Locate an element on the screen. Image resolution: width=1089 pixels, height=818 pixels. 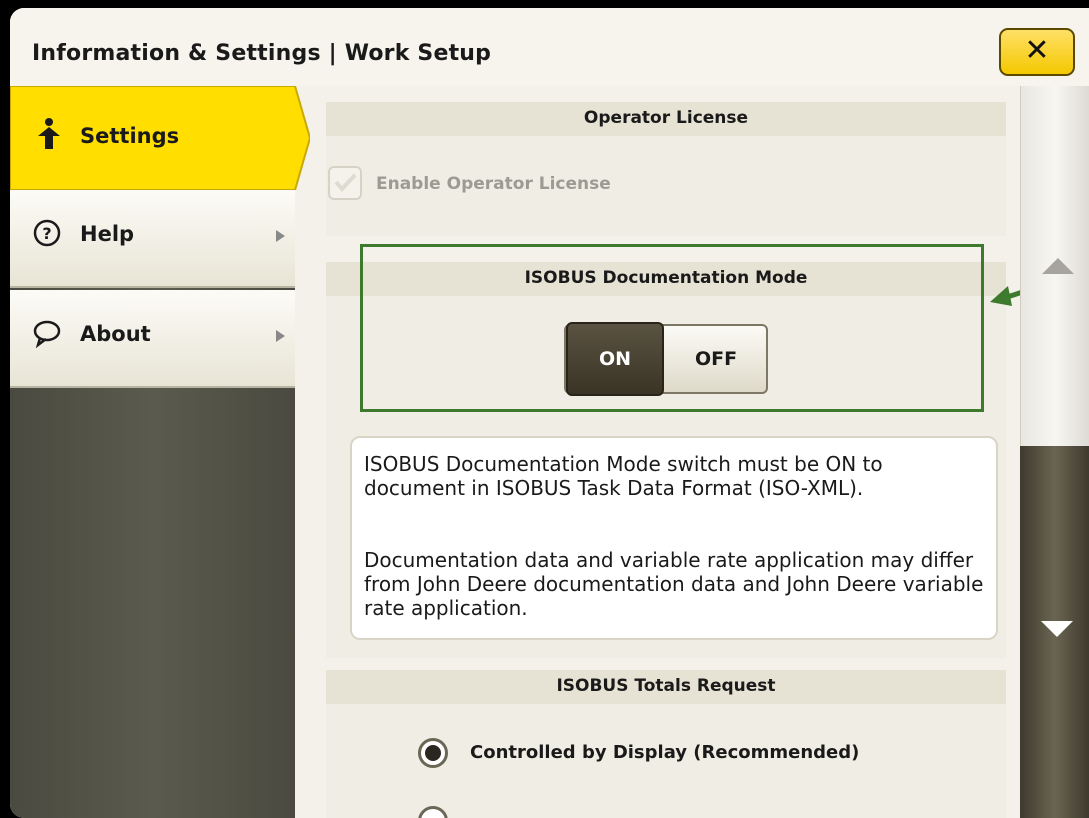
speech-bubble-icon is located at coordinates (47, 334).